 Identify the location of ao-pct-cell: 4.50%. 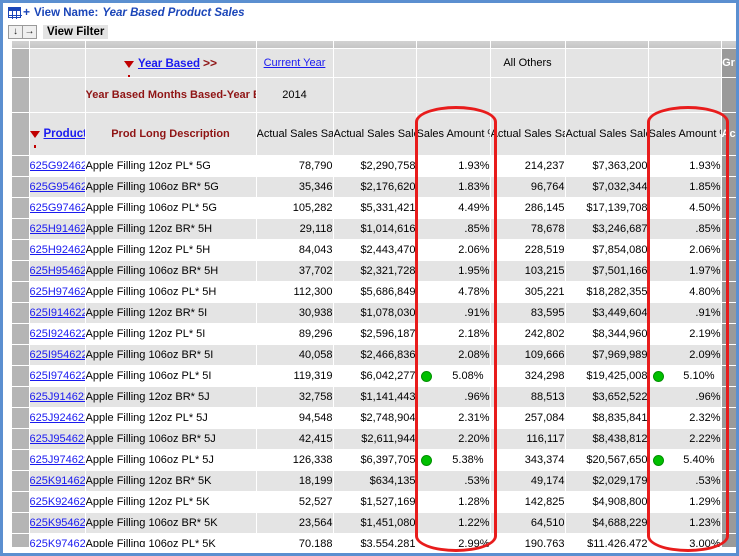
(685, 208).